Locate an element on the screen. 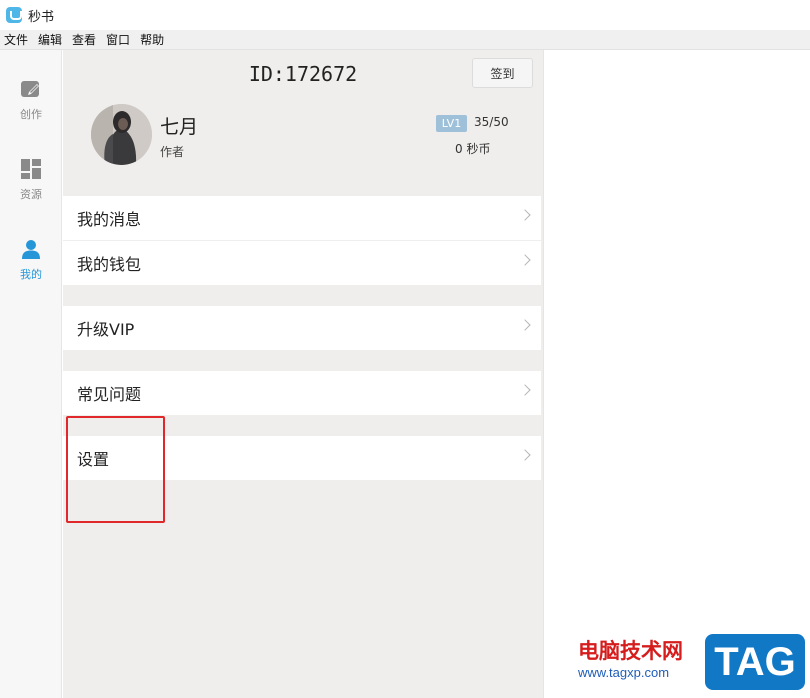  level-progress: 35/50 is located at coordinates (491, 122).